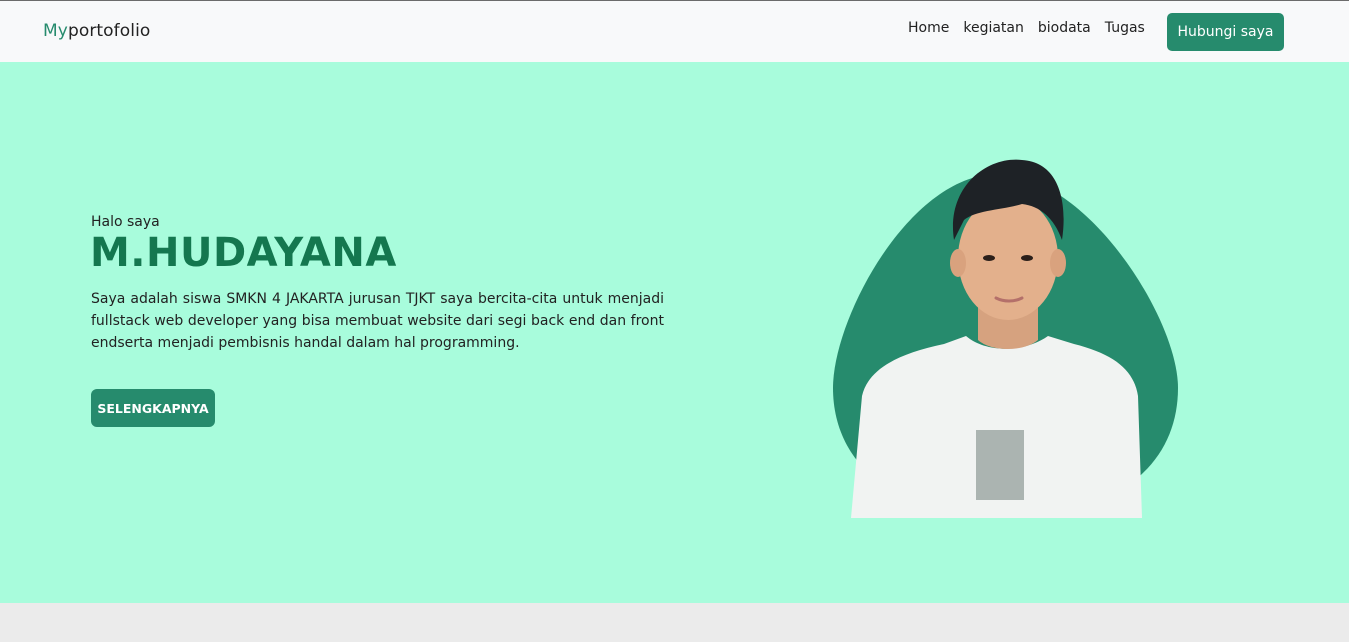 Image resolution: width=1349 pixels, height=642 pixels. Describe the element at coordinates (1005, 338) in the screenshot. I see `profile-photo` at that location.